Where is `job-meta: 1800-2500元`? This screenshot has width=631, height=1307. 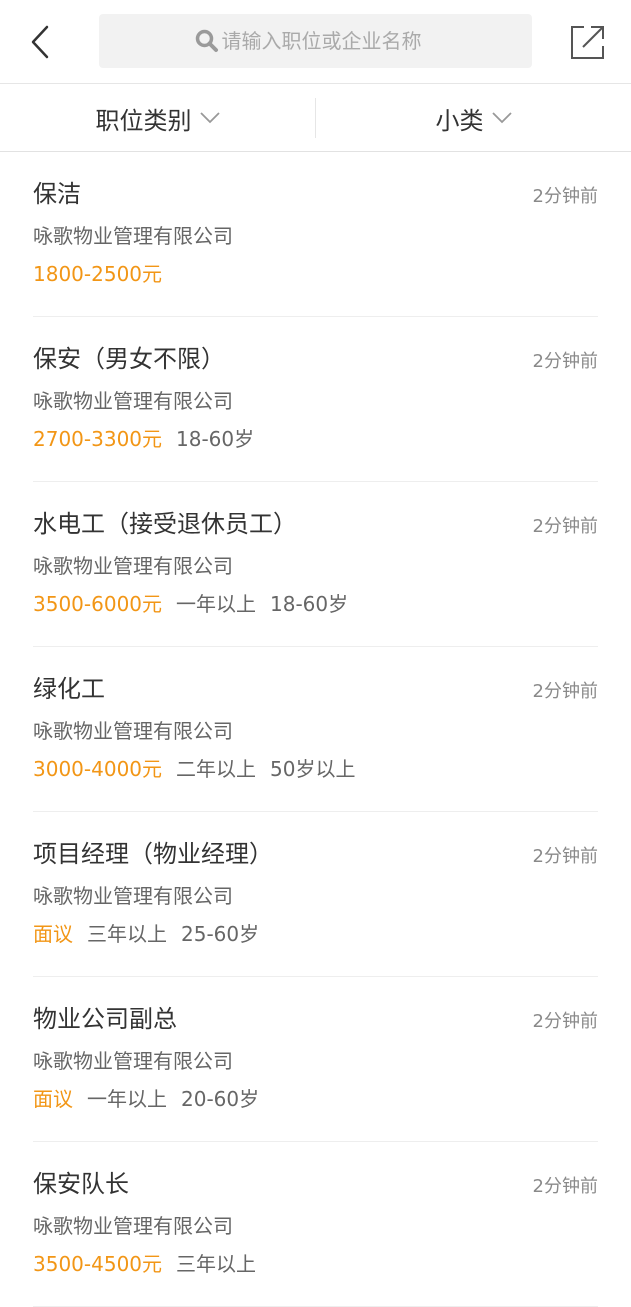 job-meta: 1800-2500元 is located at coordinates (118, 274).